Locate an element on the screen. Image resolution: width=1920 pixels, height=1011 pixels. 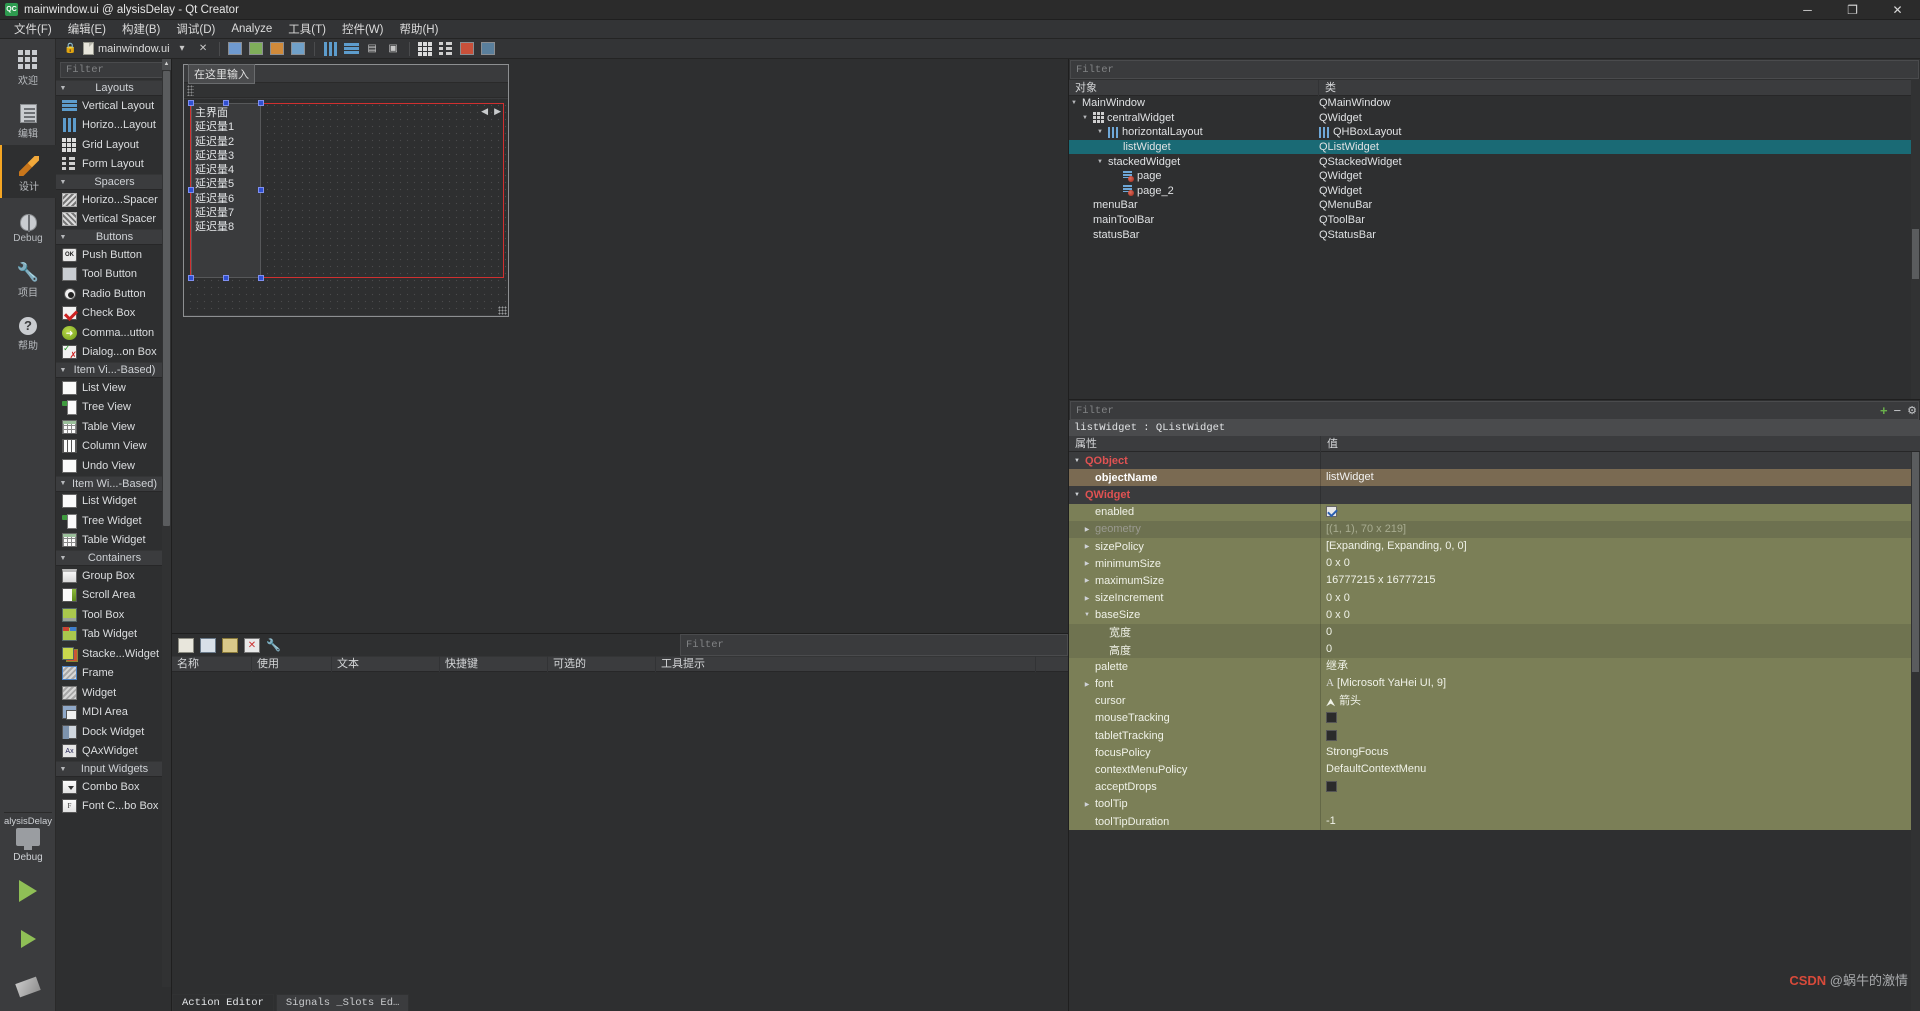
property-row-baseSize: ▼ baseSize 0 x 0 is located at coordinates (1494, 615).